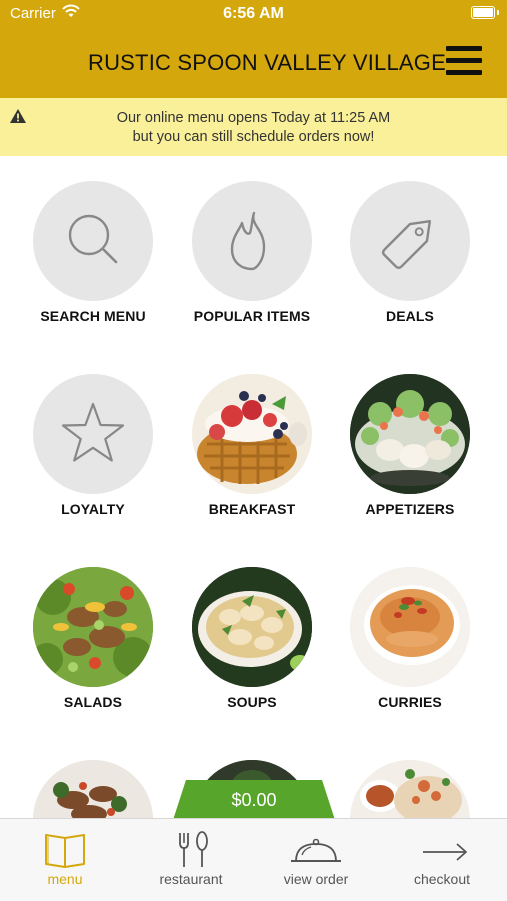 The image size is (507, 901). Describe the element at coordinates (252, 434) in the screenshot. I see `waffle-photo` at that location.